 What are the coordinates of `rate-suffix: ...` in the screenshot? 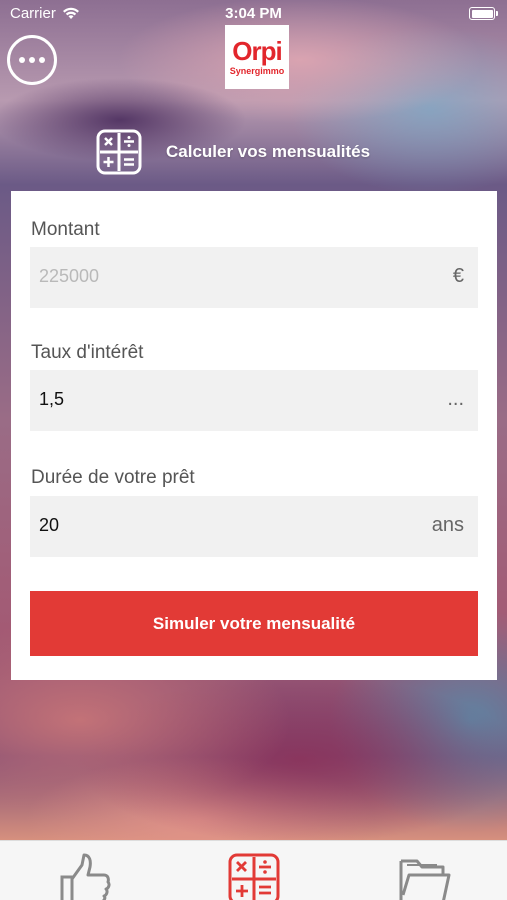 It's located at (455, 399).